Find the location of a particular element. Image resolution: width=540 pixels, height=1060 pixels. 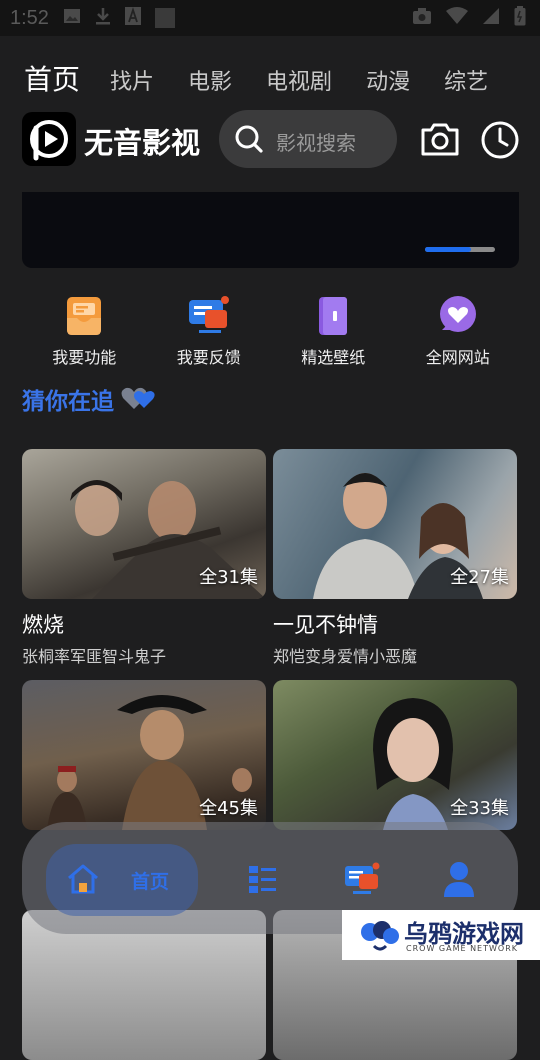

video-title: 一见不钟情 is located at coordinates (325, 625).